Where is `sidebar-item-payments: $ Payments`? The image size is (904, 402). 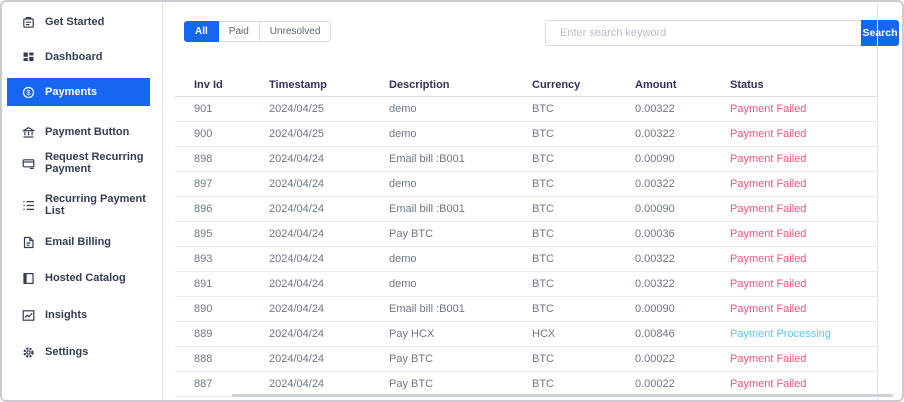 sidebar-item-payments: $ Payments is located at coordinates (78, 92).